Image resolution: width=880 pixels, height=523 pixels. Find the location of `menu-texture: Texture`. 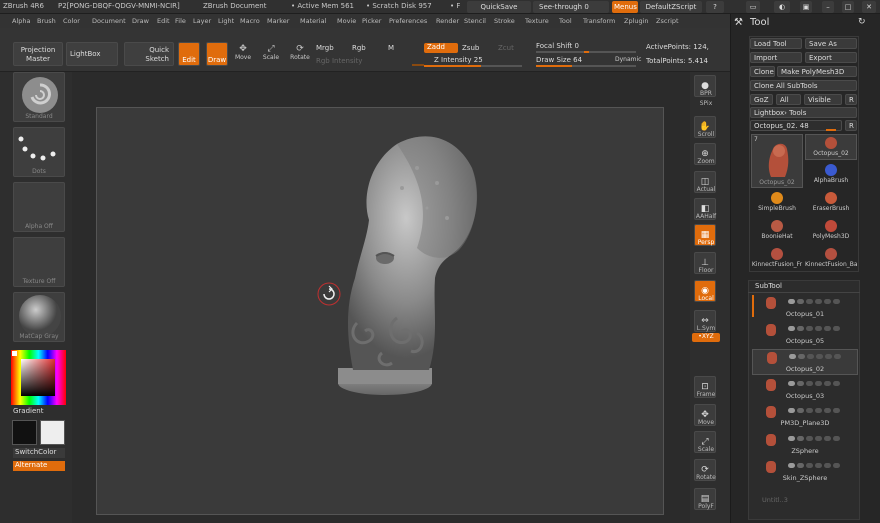

menu-texture: Texture is located at coordinates (537, 21).